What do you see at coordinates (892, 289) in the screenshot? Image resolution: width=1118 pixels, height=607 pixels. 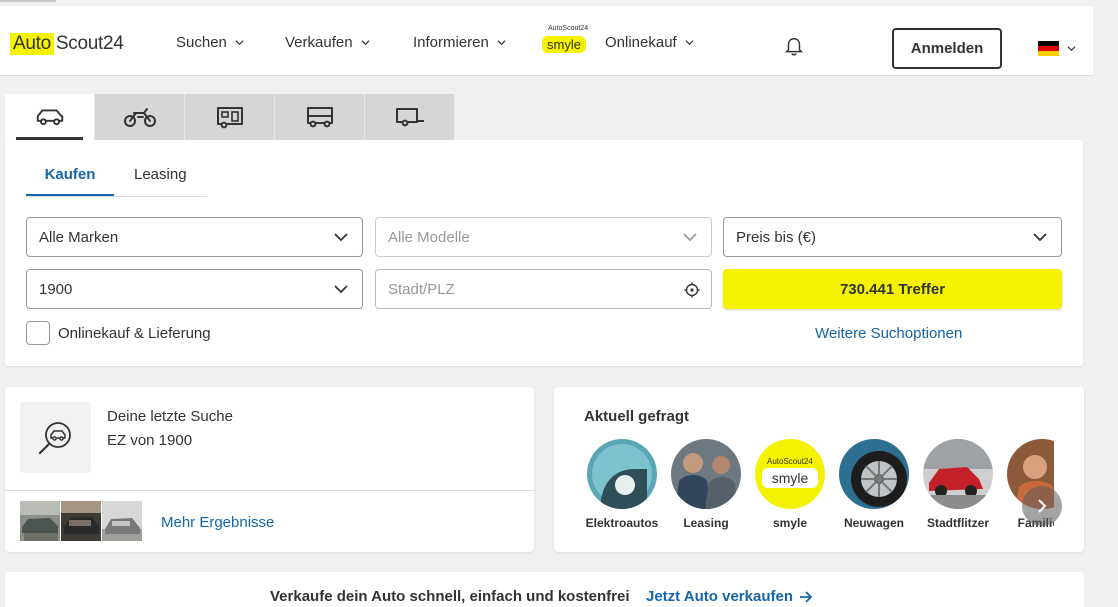 I see `show-results-button: 730.441 Treffer` at bounding box center [892, 289].